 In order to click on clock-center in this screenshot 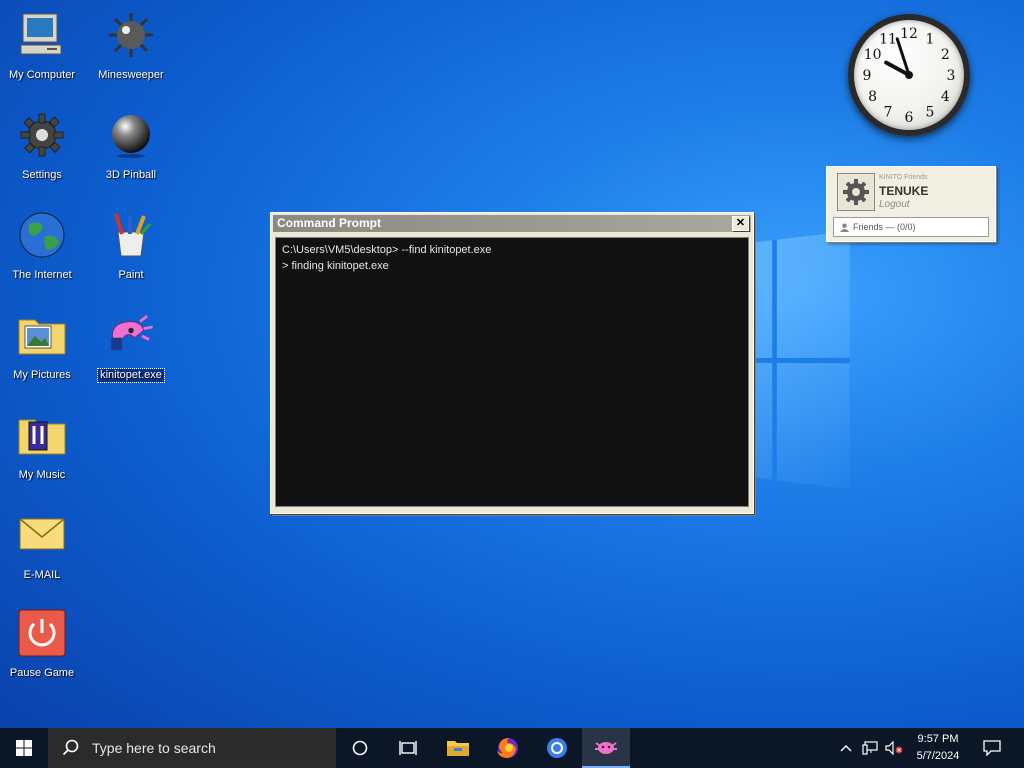, I will do `click(909, 75)`.